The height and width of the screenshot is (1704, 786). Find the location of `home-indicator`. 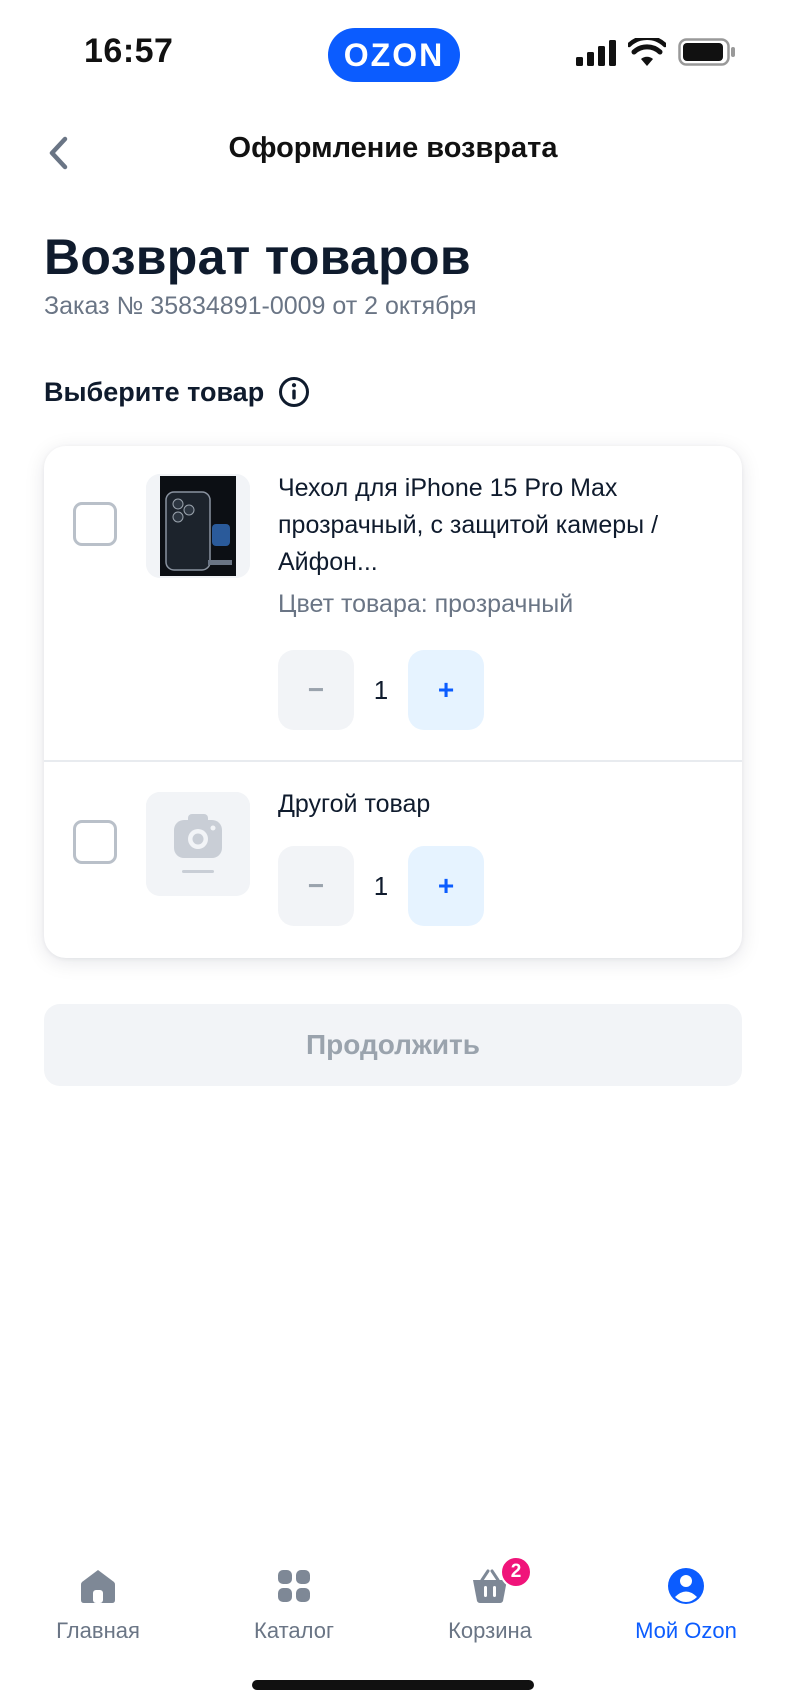

home-indicator is located at coordinates (393, 1685).